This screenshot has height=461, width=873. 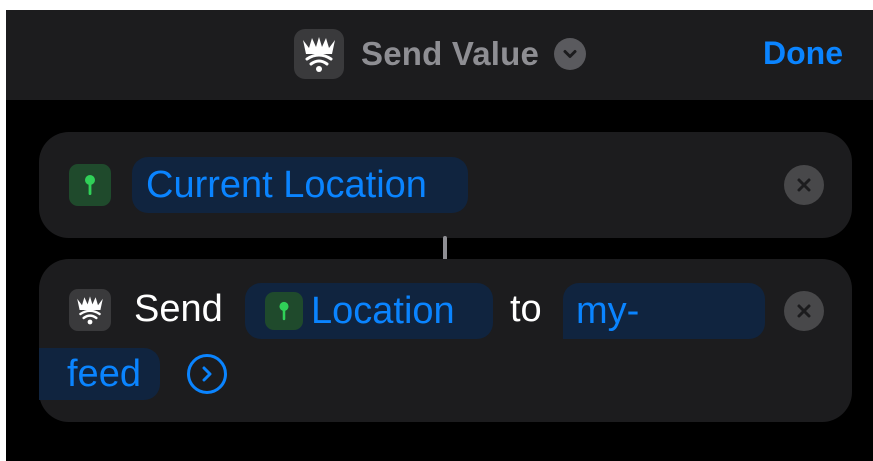 I want to click on location-parameter-token: Location, so click(x=369, y=311).